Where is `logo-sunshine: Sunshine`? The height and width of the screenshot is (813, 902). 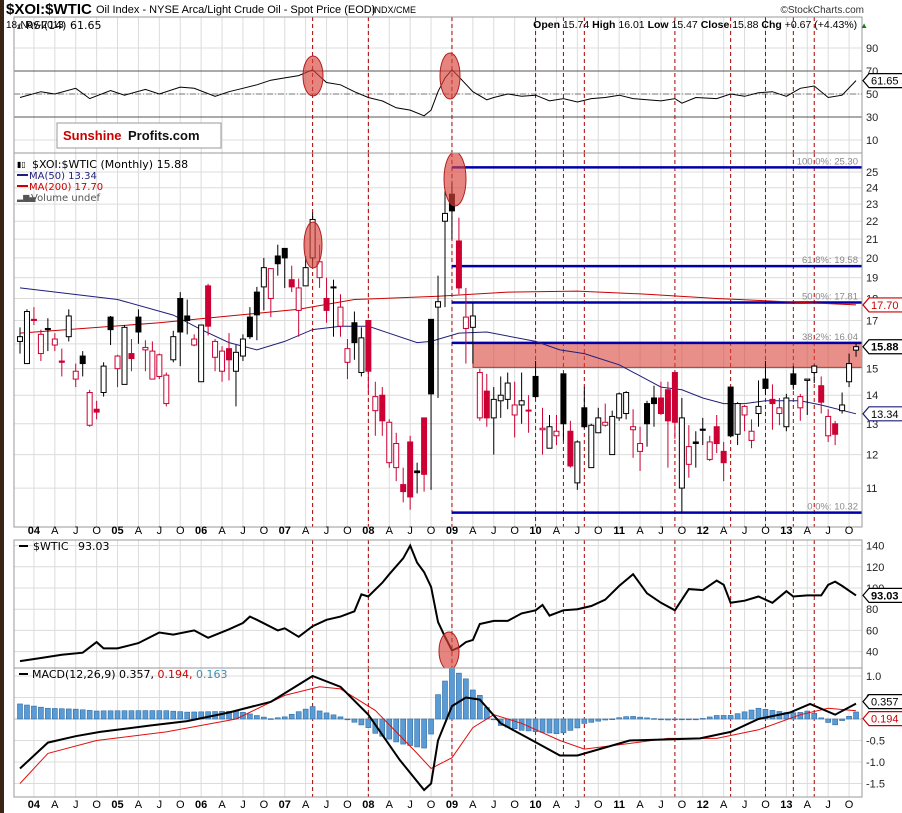
logo-sunshine: Sunshine is located at coordinates (92, 135).